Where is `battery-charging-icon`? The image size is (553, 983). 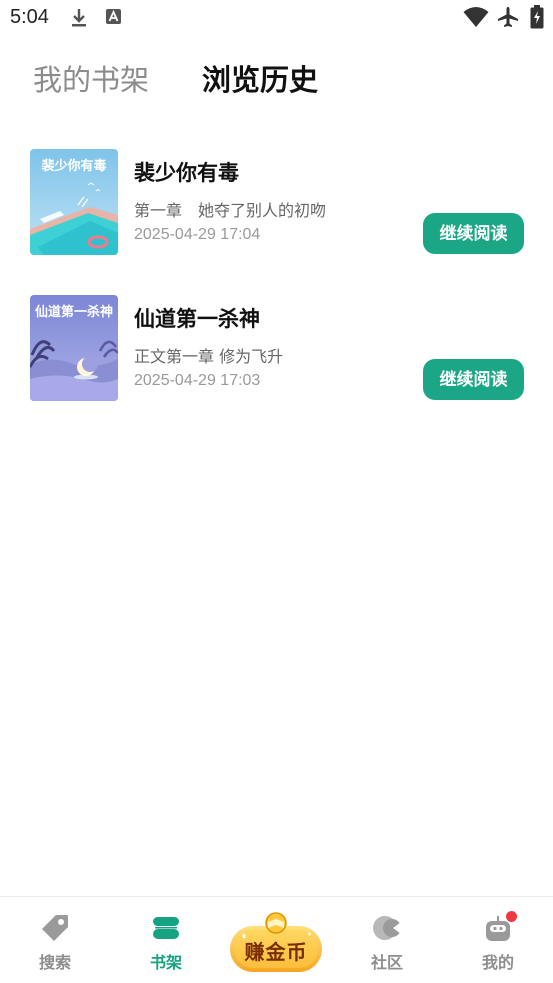 battery-charging-icon is located at coordinates (537, 19).